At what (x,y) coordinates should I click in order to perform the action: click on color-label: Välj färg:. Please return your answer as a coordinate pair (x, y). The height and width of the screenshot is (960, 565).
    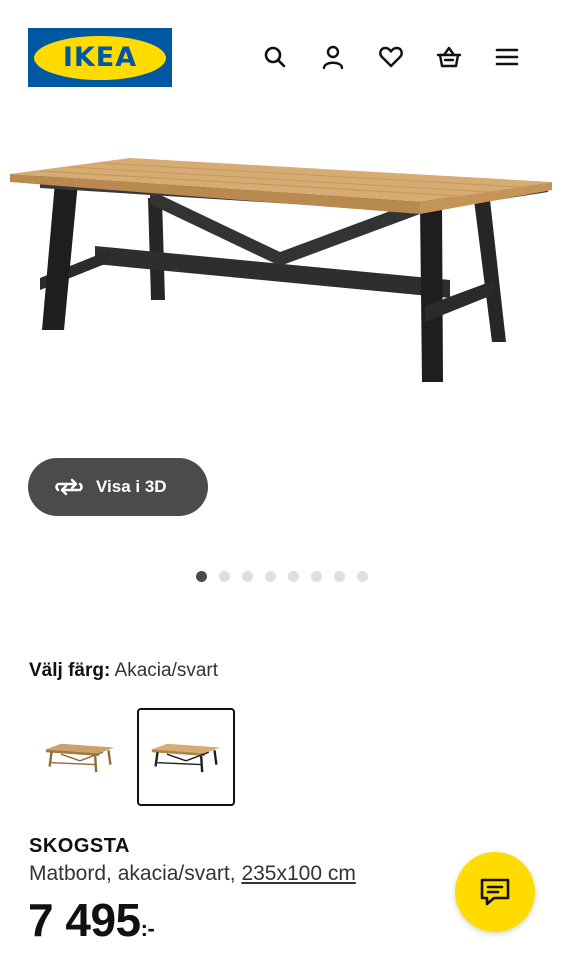
    Looking at the image, I should click on (70, 670).